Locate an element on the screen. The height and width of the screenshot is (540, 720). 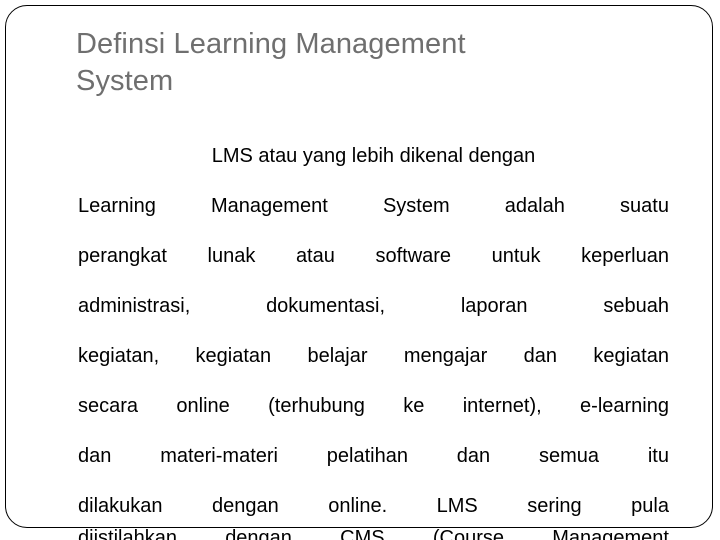
body-word: online. is located at coordinates (358, 506).